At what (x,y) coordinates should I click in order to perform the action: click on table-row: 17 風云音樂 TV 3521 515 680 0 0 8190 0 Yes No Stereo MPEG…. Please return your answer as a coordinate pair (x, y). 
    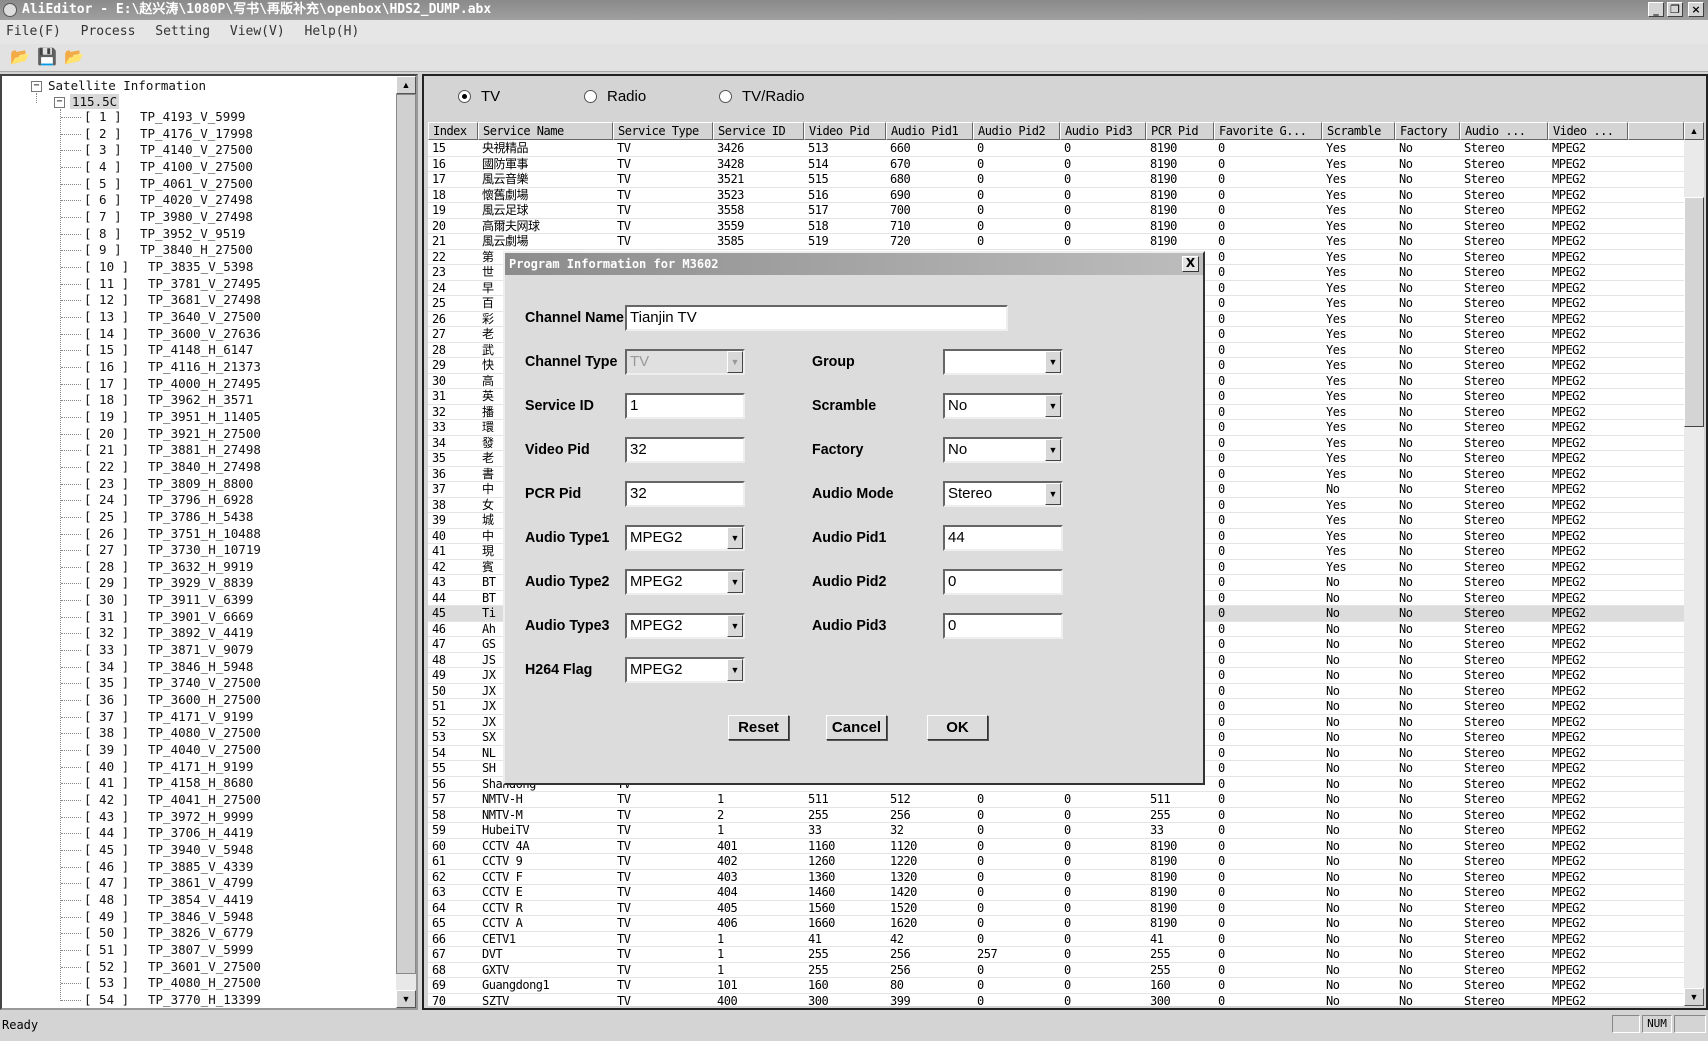
    Looking at the image, I should click on (1056, 180).